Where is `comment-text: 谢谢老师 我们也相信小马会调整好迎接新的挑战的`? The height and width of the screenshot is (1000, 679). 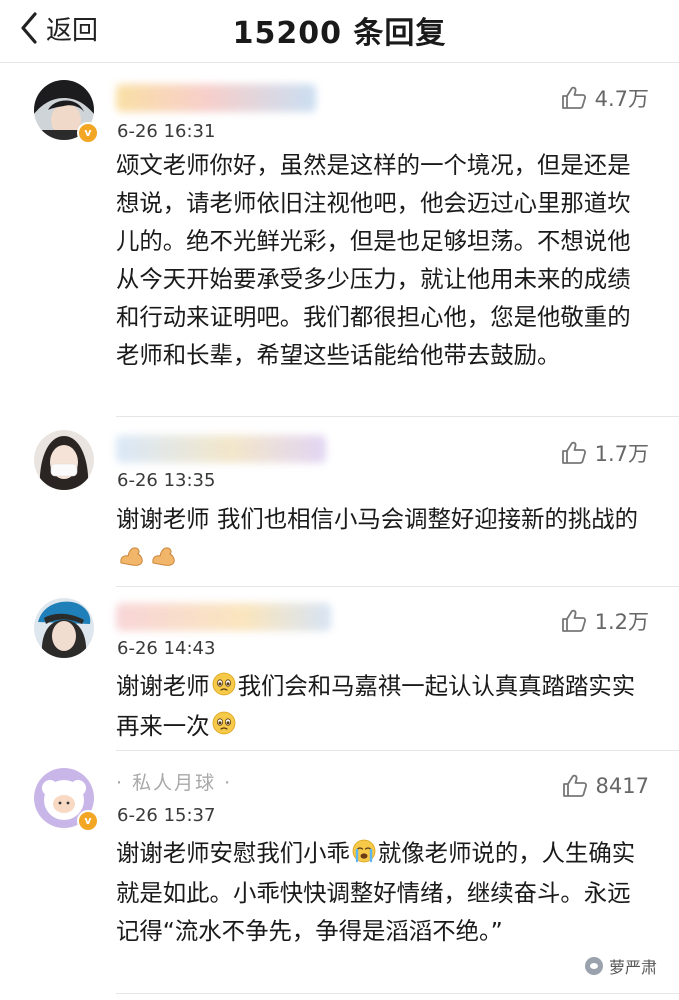
comment-text: 谢谢老师 我们也相信小马会调整好迎接新的挑战的 is located at coordinates (382, 539).